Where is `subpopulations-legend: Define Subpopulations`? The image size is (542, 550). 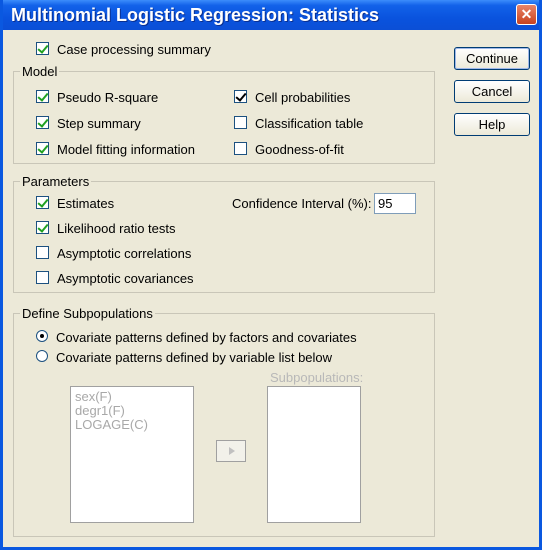
subpopulations-legend: Define Subpopulations is located at coordinates (87, 313).